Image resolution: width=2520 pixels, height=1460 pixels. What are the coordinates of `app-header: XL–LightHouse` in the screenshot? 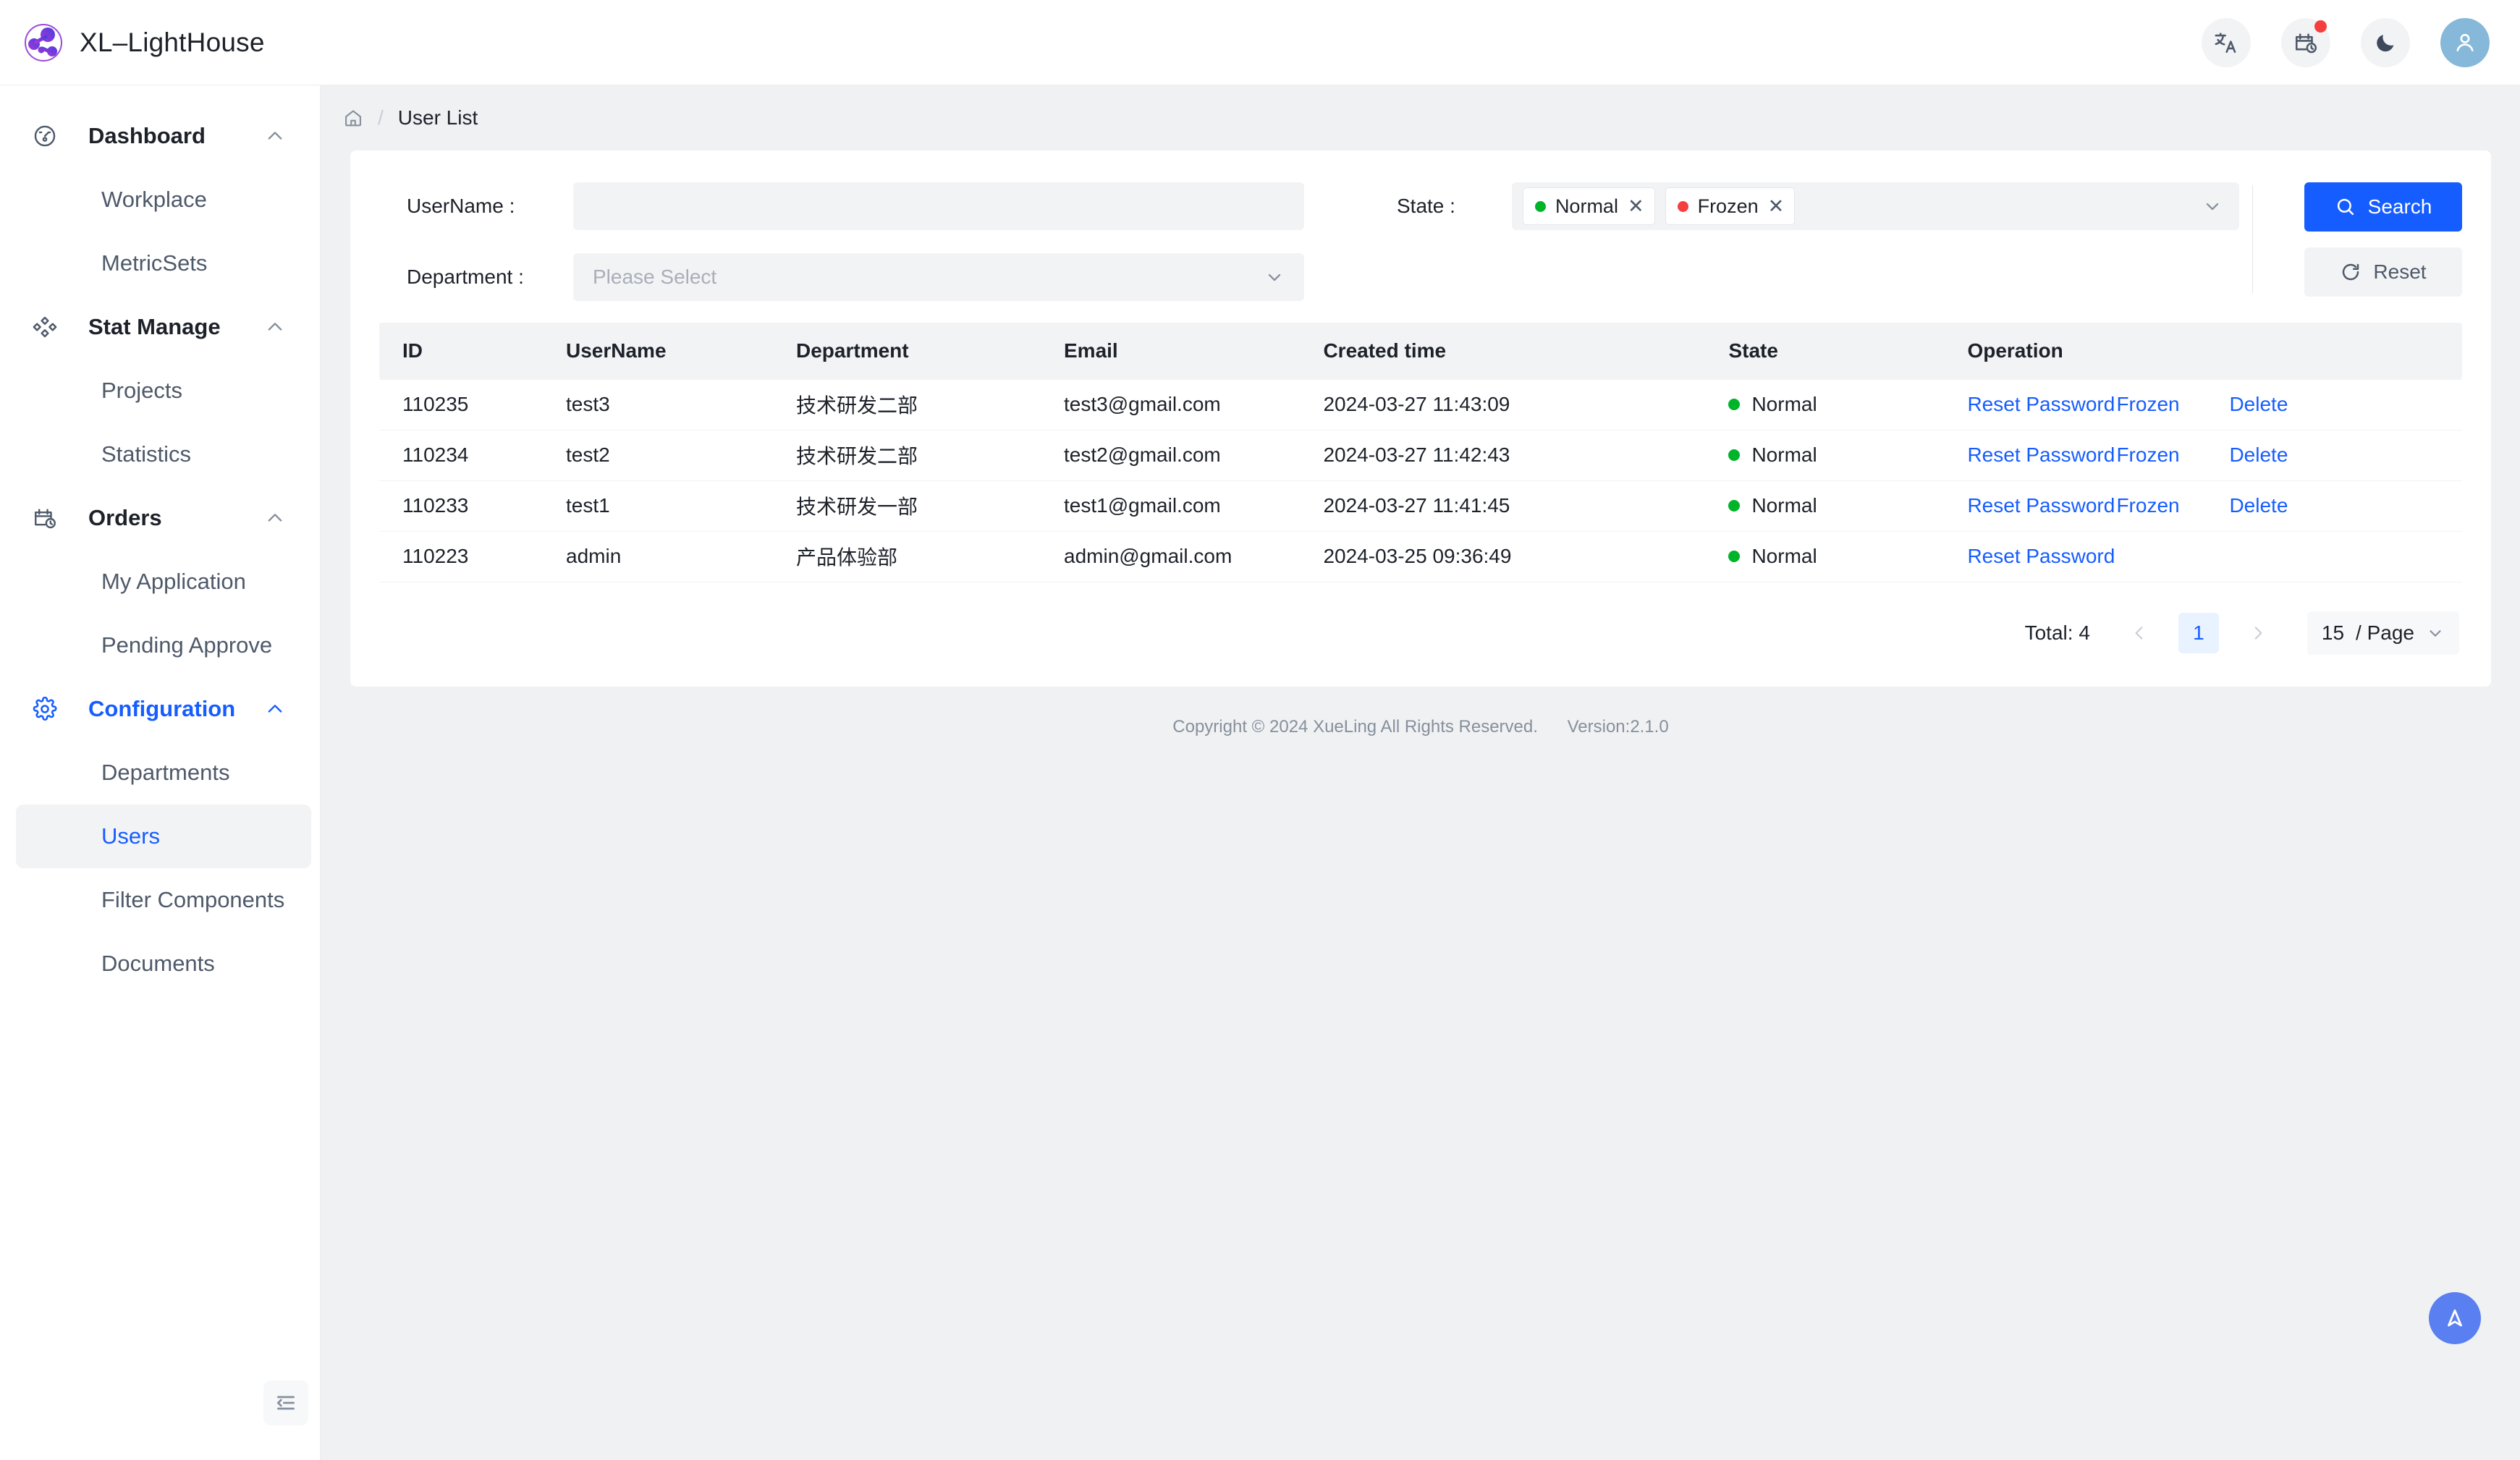 It's located at (1260, 42).